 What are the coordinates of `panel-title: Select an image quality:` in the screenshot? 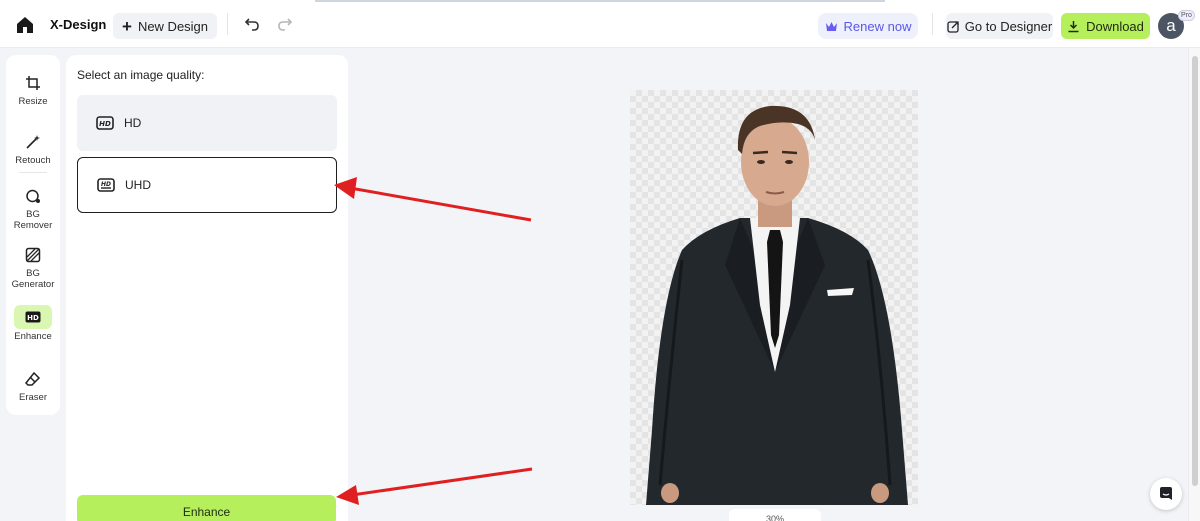 It's located at (141, 75).